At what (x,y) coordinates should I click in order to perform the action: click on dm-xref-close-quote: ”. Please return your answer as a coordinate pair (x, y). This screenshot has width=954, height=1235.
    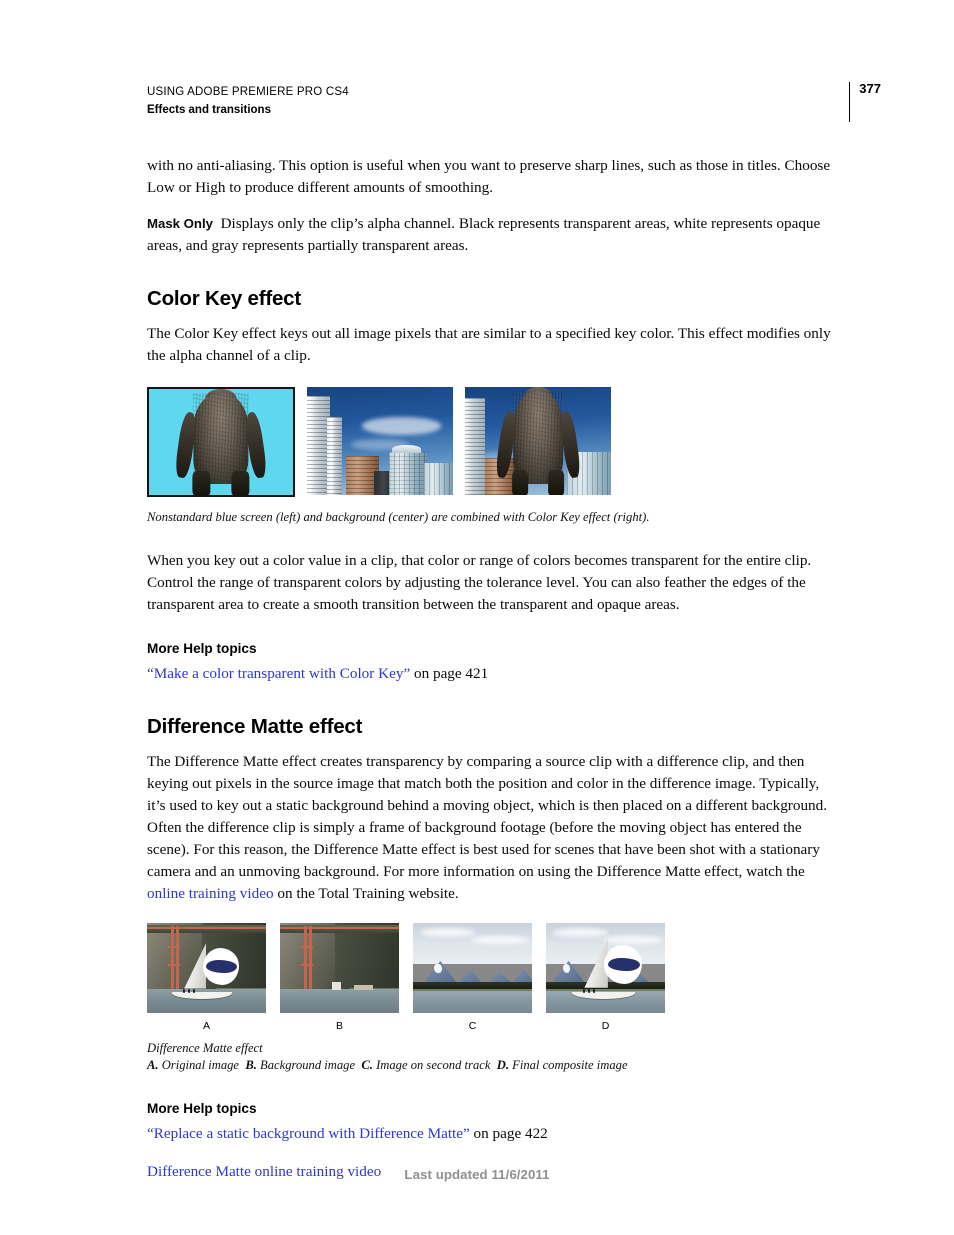
    Looking at the image, I should click on (466, 1133).